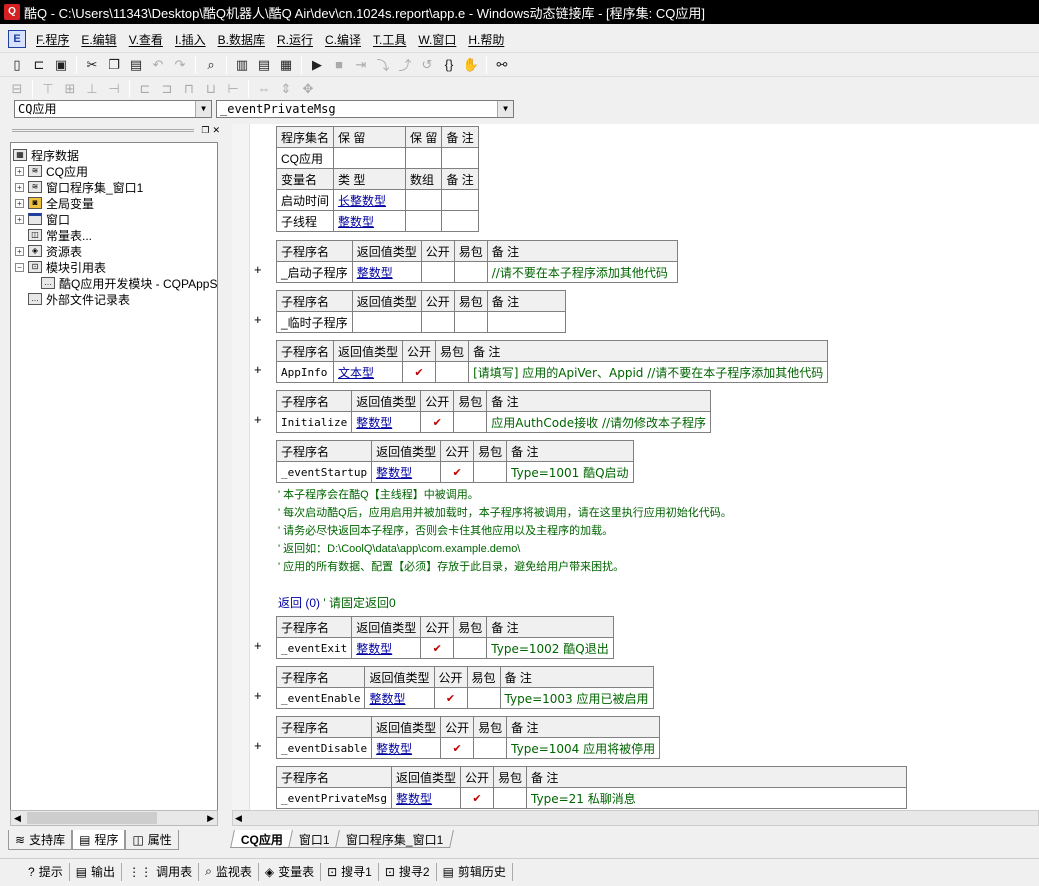  I want to click on tree-root: ▦ 程序数据, so click(46, 155).